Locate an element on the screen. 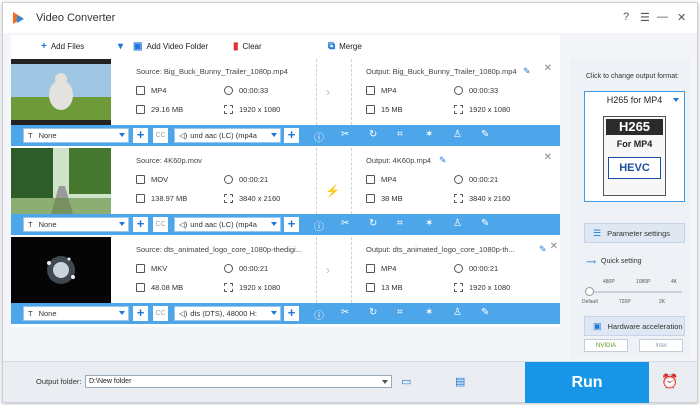  nvidia-badge: NVIDIA is located at coordinates (606, 345).